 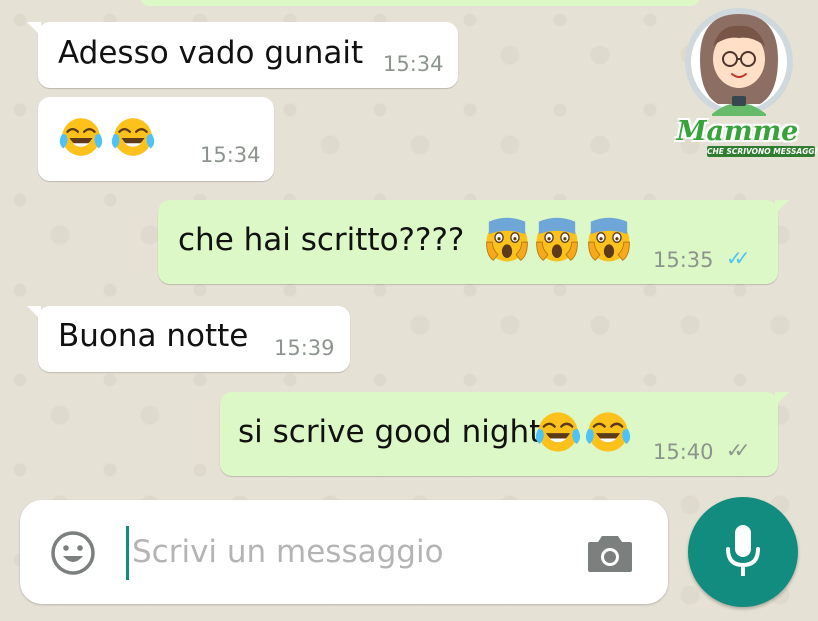 What do you see at coordinates (683, 260) in the screenshot?
I see `message-time: 15:35` at bounding box center [683, 260].